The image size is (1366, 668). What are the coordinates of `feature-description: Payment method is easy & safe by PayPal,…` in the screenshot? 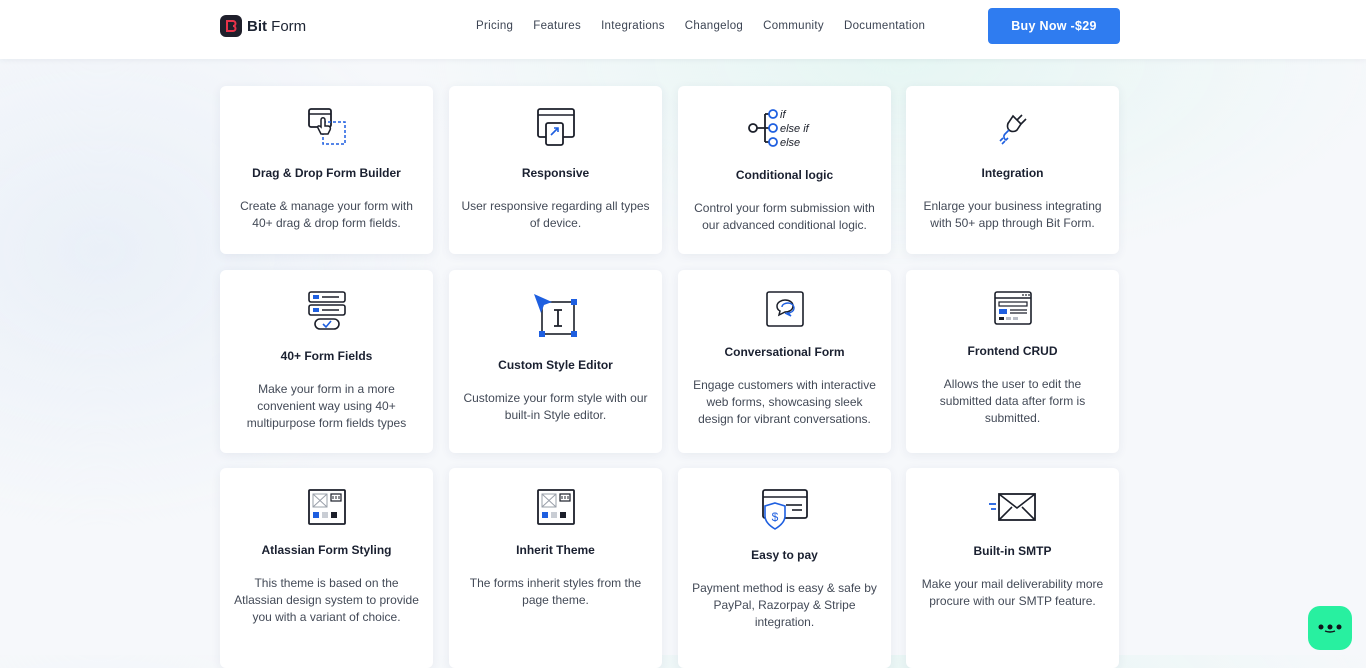 It's located at (784, 605).